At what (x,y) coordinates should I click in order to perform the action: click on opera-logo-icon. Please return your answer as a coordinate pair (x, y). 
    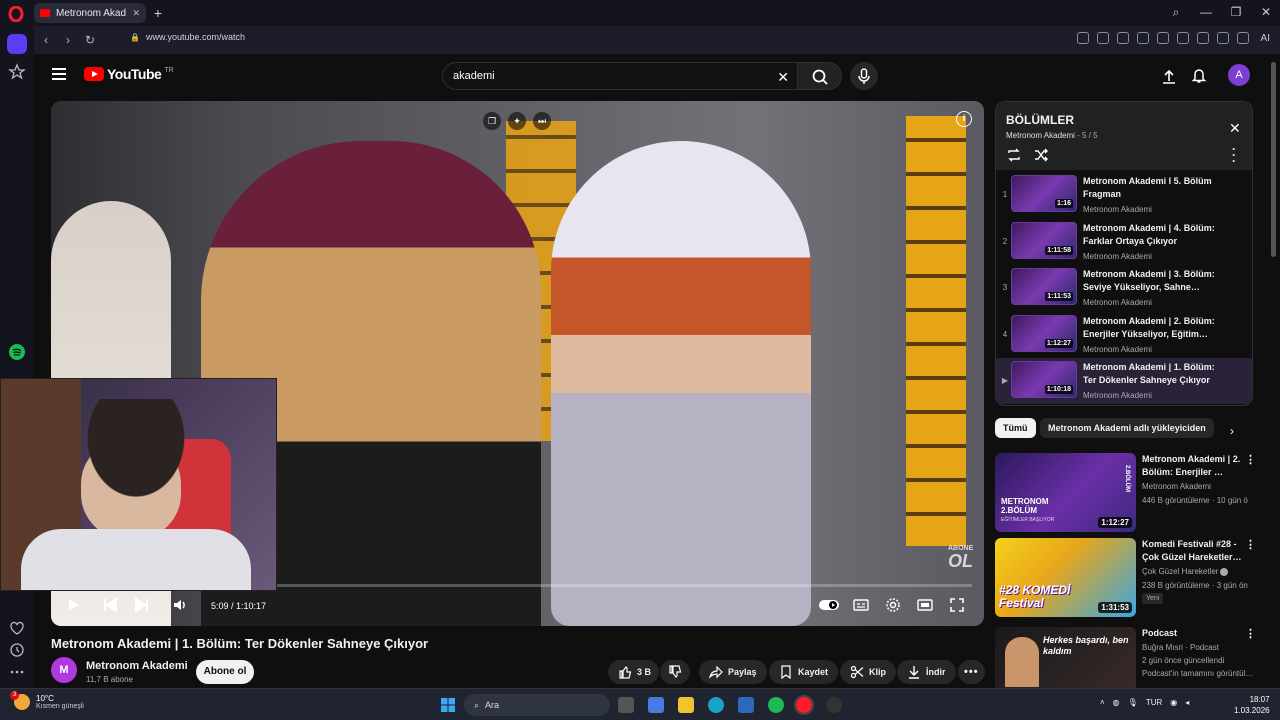
    Looking at the image, I should click on (16, 14).